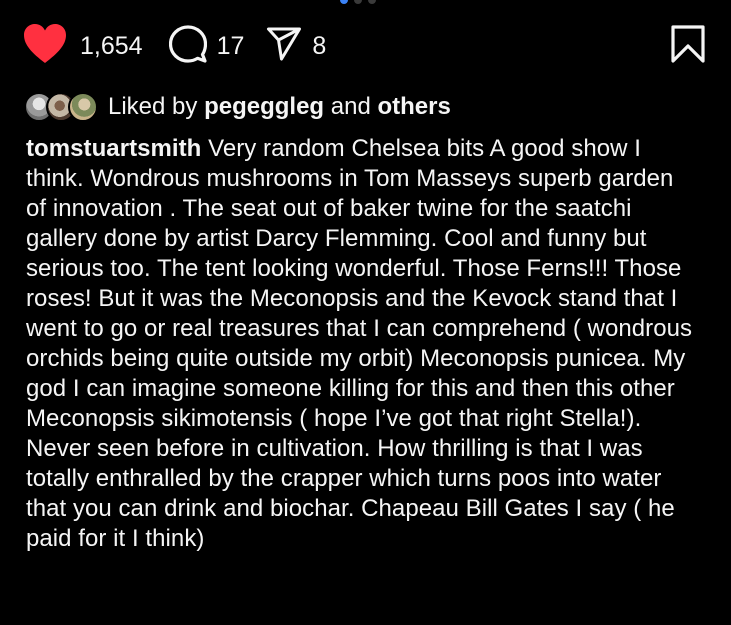 The height and width of the screenshot is (625, 731). What do you see at coordinates (156, 106) in the screenshot?
I see `liked-by-prefix: Liked by` at bounding box center [156, 106].